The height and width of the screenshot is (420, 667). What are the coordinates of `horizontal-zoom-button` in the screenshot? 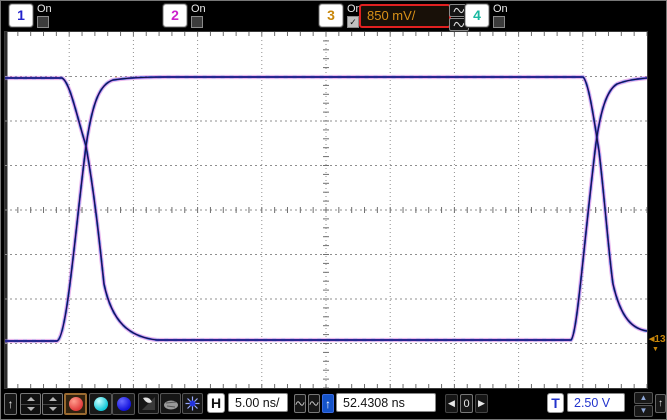 It's located at (300, 403).